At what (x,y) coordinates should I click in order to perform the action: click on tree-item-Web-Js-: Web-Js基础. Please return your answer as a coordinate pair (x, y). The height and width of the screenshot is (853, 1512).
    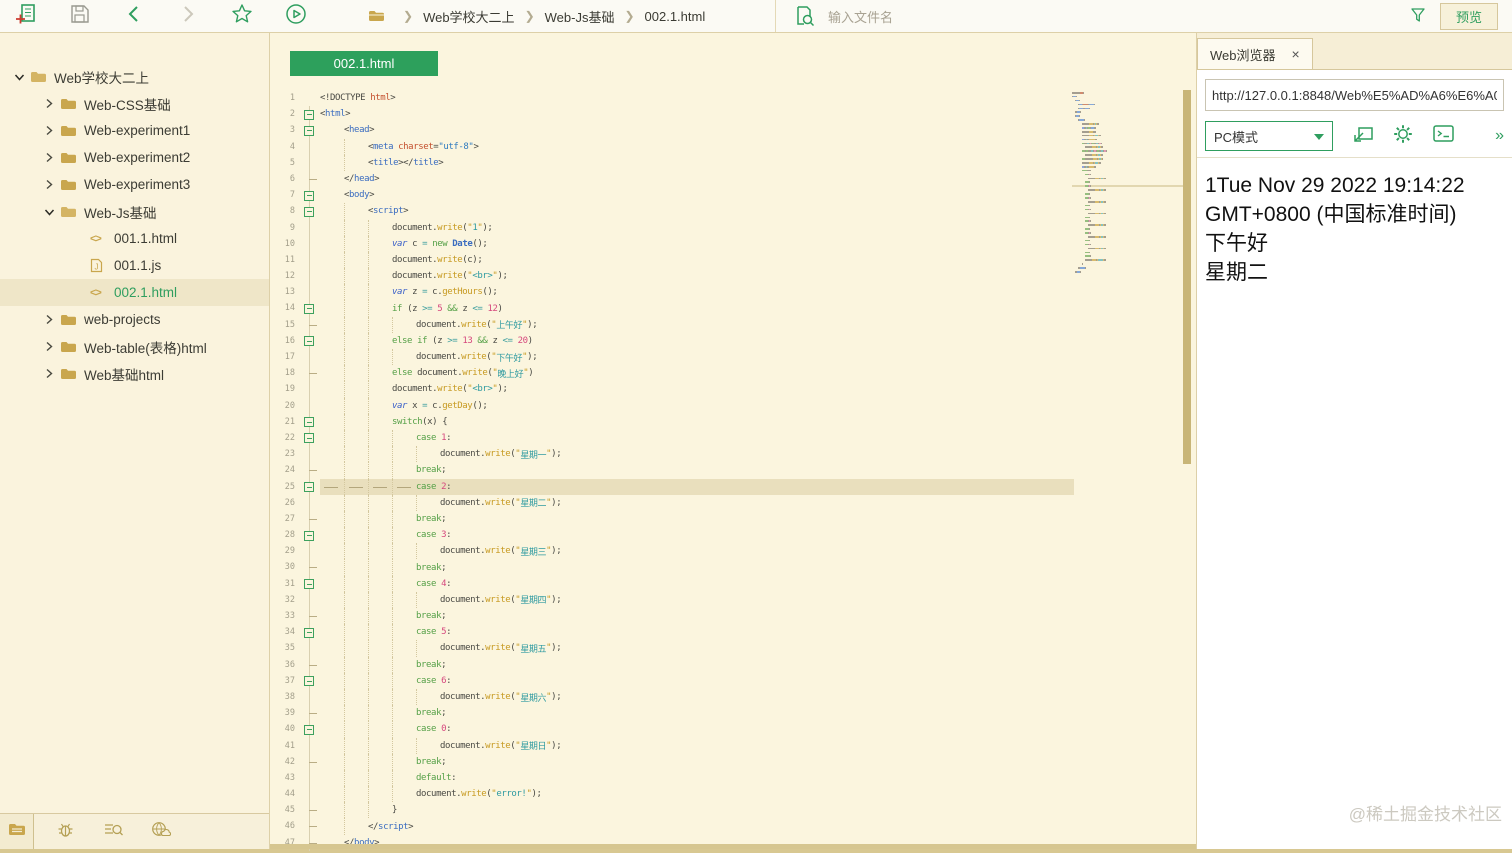
    Looking at the image, I should click on (134, 211).